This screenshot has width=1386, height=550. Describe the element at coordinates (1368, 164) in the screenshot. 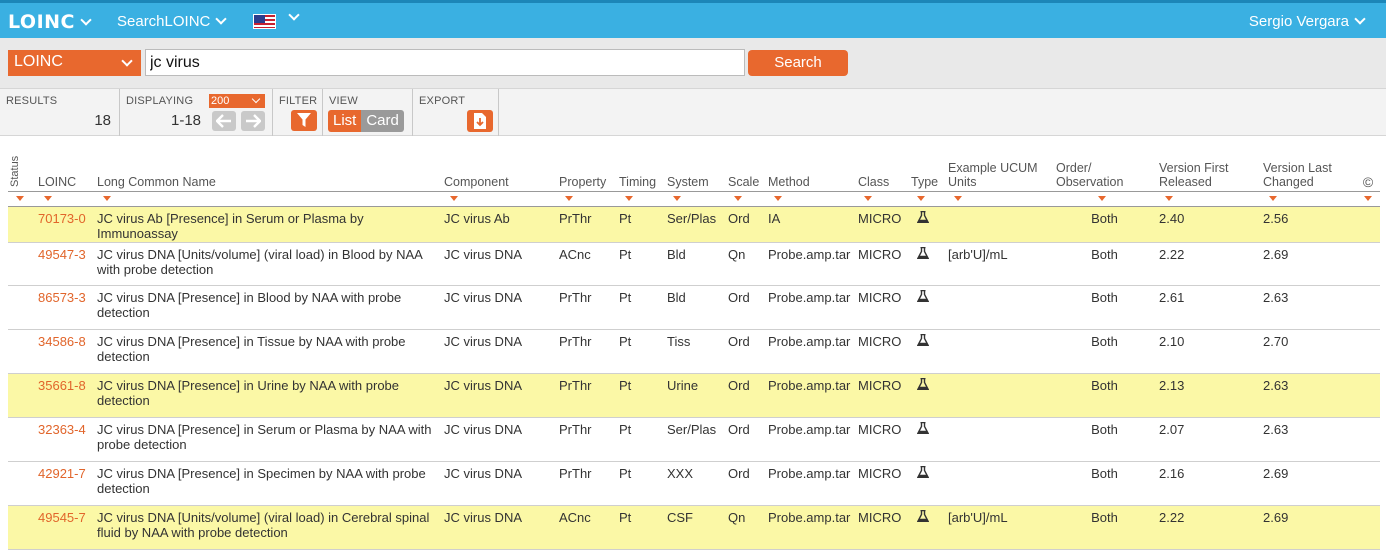

I see `col-header-copyright: ©` at that location.